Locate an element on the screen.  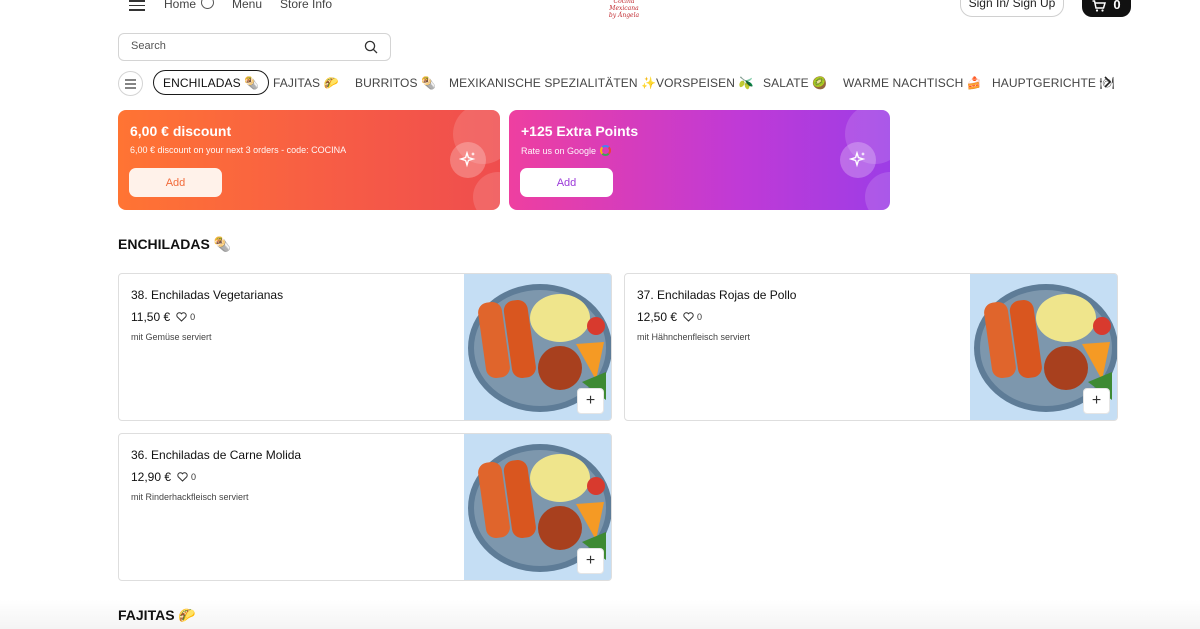
cart-count: 0 is located at coordinates (1117, 6).